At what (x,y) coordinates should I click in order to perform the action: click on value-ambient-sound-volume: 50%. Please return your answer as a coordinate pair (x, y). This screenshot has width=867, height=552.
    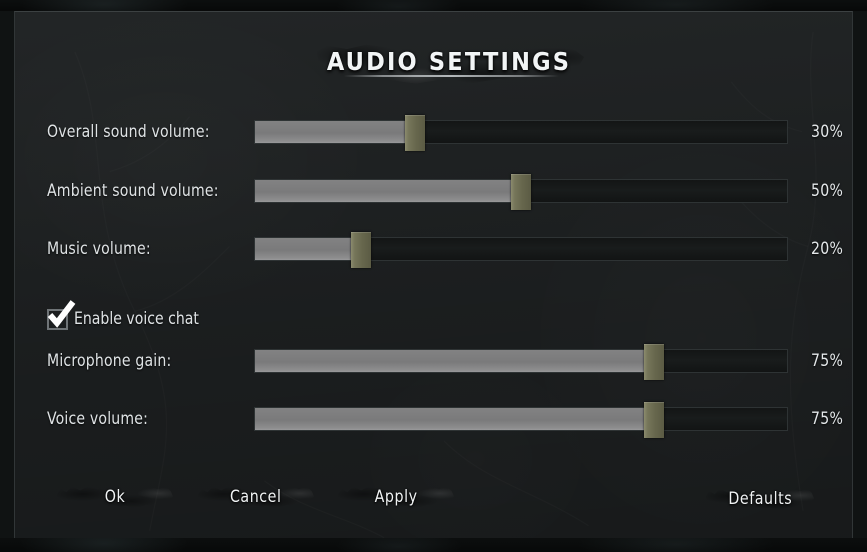
    Looking at the image, I should click on (827, 191).